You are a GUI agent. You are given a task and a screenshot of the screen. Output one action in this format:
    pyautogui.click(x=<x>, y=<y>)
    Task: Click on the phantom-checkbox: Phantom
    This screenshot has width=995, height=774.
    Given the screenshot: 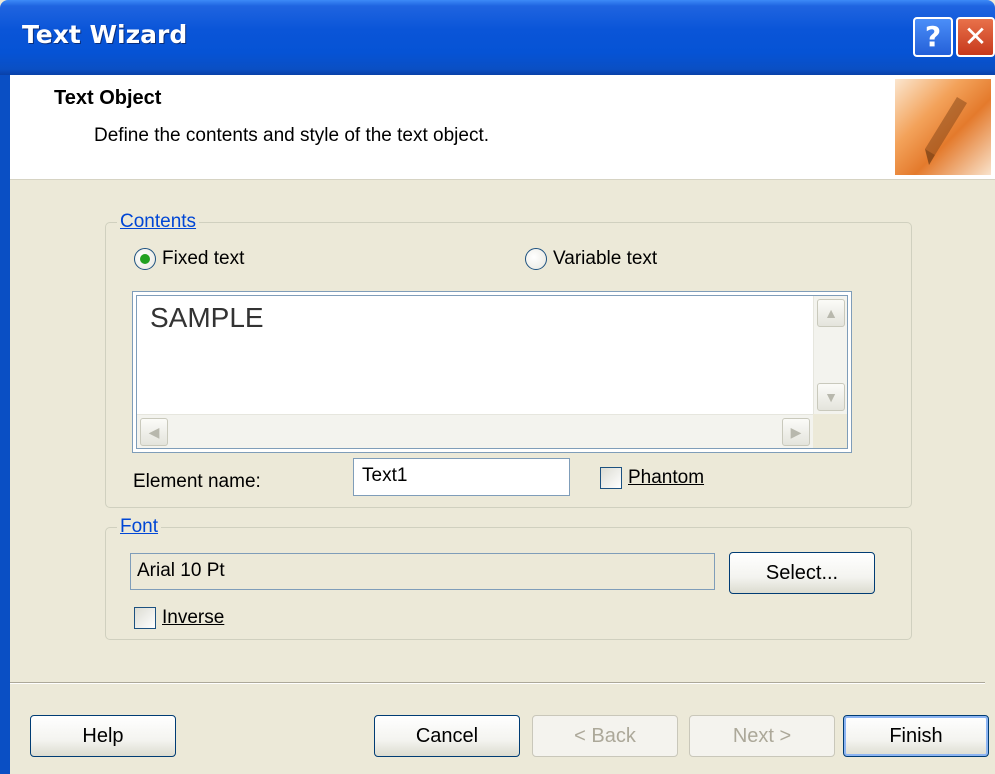 What is the action you would take?
    pyautogui.click(x=652, y=478)
    